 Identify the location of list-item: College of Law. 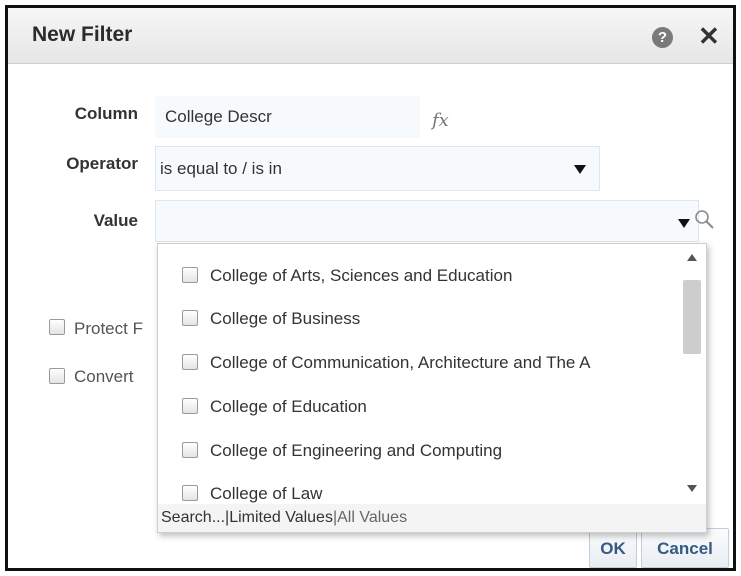
(418, 490).